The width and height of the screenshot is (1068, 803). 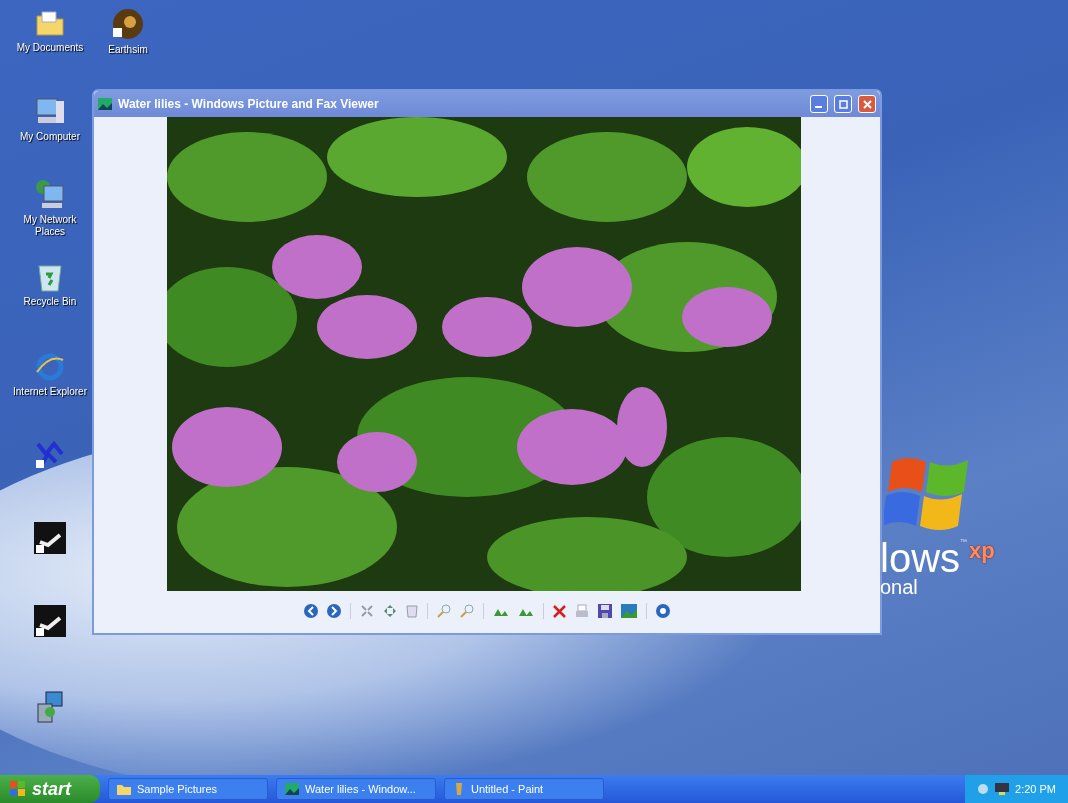 I want to click on desktop-icon-label: Internet Explorer, so click(x=50, y=392).